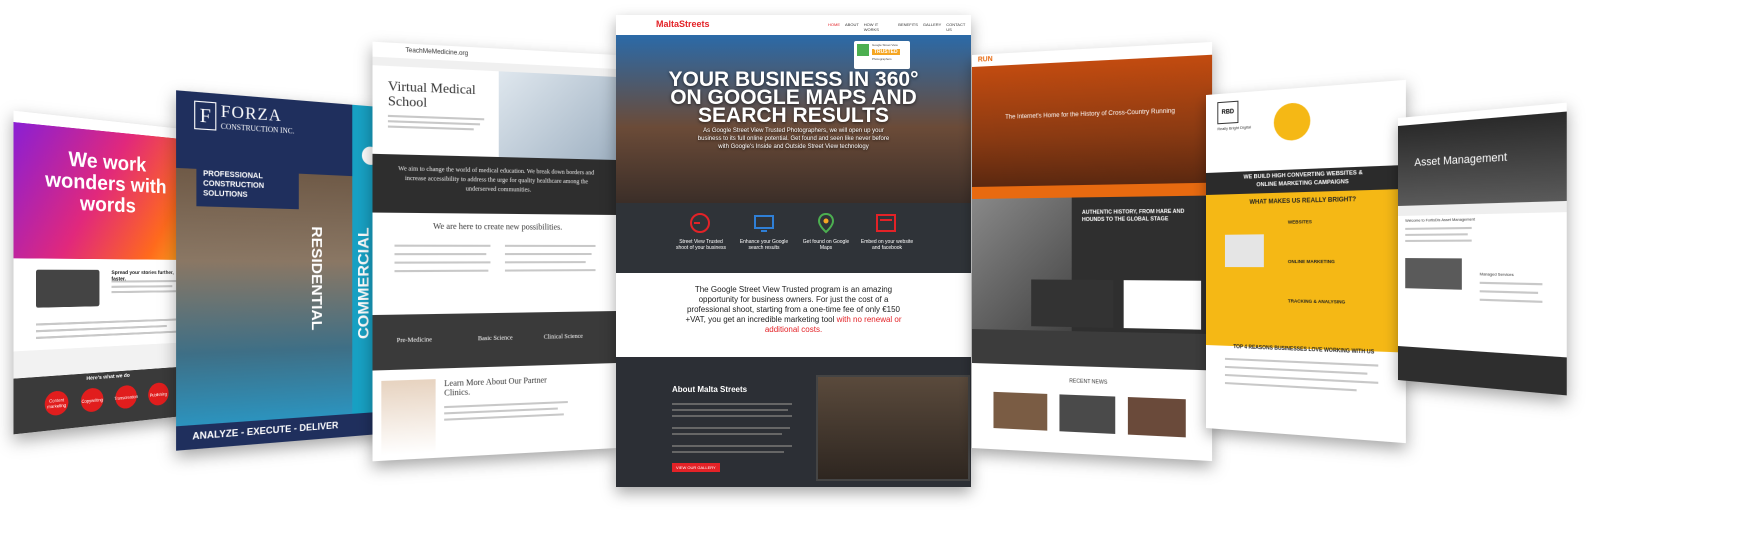 Image resolution: width=1739 pixels, height=555 pixels. What do you see at coordinates (826, 223) in the screenshot?
I see `map-pin-icon` at bounding box center [826, 223].